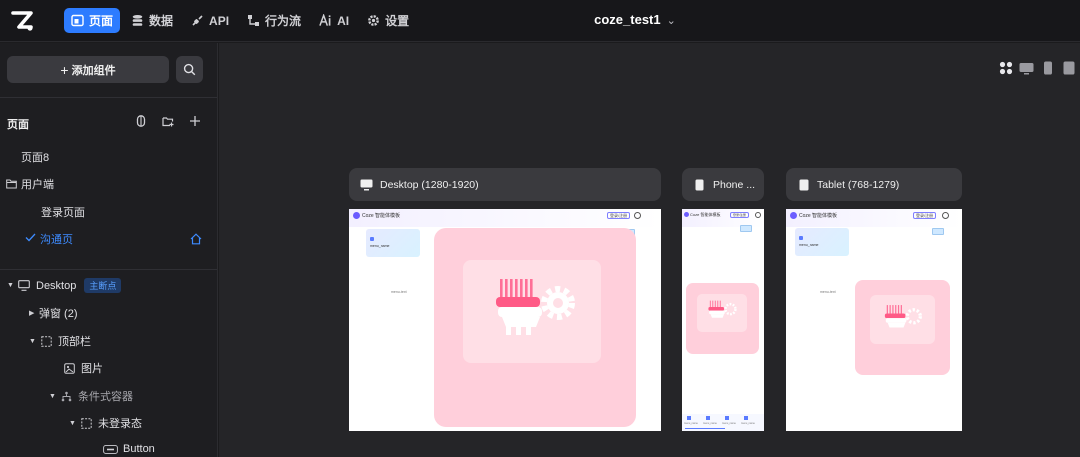 The width and height of the screenshot is (1080, 457). What do you see at coordinates (168, 121) in the screenshot?
I see `add-folder-icon` at bounding box center [168, 121].